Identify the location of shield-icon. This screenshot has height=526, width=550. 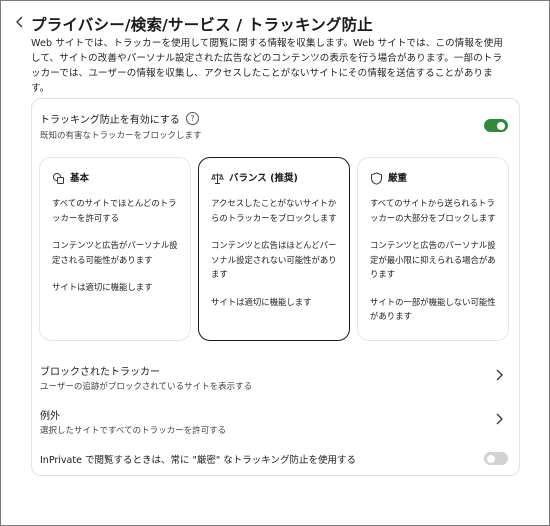
(376, 177).